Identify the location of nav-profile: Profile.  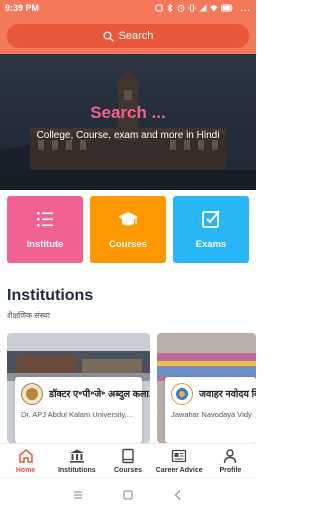
(230, 460).